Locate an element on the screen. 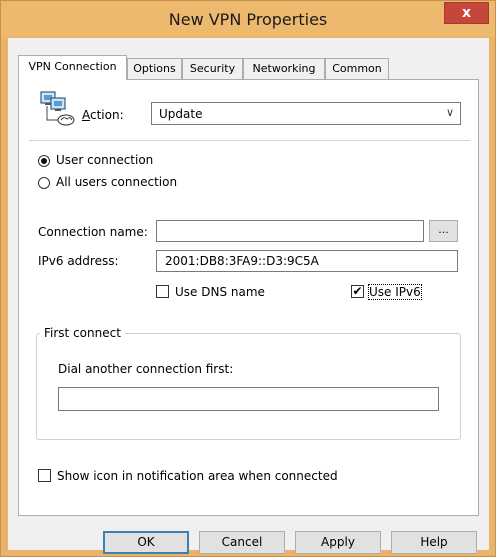 Image resolution: width=496 pixels, height=557 pixels. use-ipv6-checkbox: ✔ is located at coordinates (357, 291).